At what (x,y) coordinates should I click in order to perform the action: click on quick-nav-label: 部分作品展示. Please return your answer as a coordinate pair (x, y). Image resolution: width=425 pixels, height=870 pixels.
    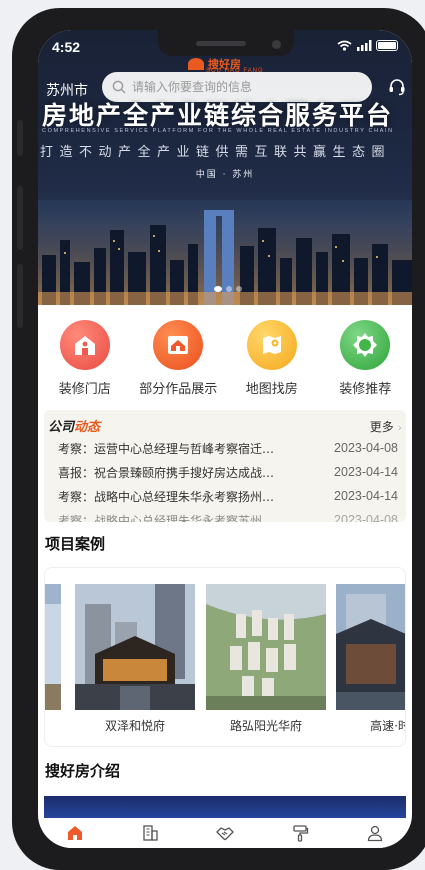
    Looking at the image, I should click on (178, 389).